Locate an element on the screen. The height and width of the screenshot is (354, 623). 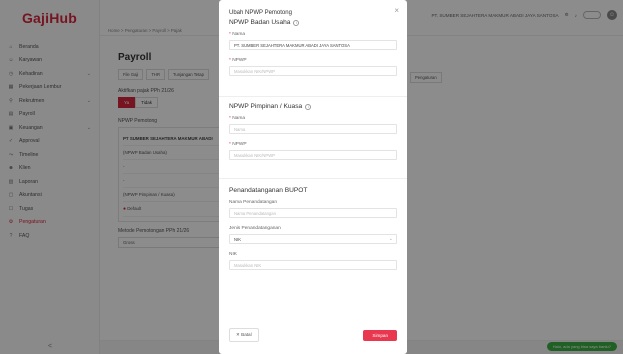
jenis-select: NIK ⌄ is located at coordinates (313, 239).